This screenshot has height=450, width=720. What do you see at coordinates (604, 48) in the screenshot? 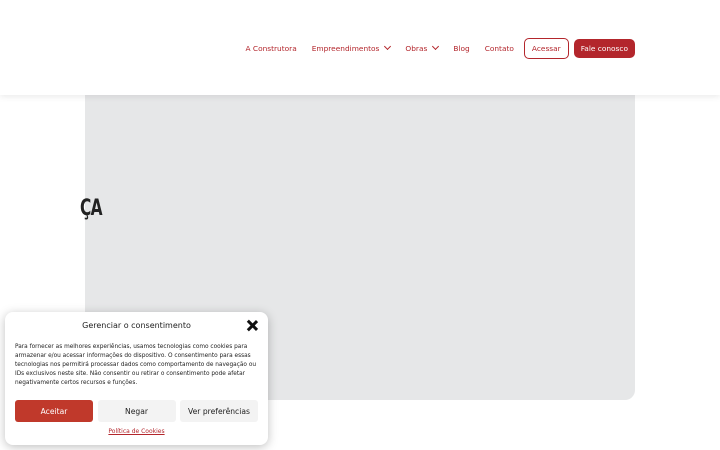
I see `contact-button: Fale conosco` at bounding box center [604, 48].